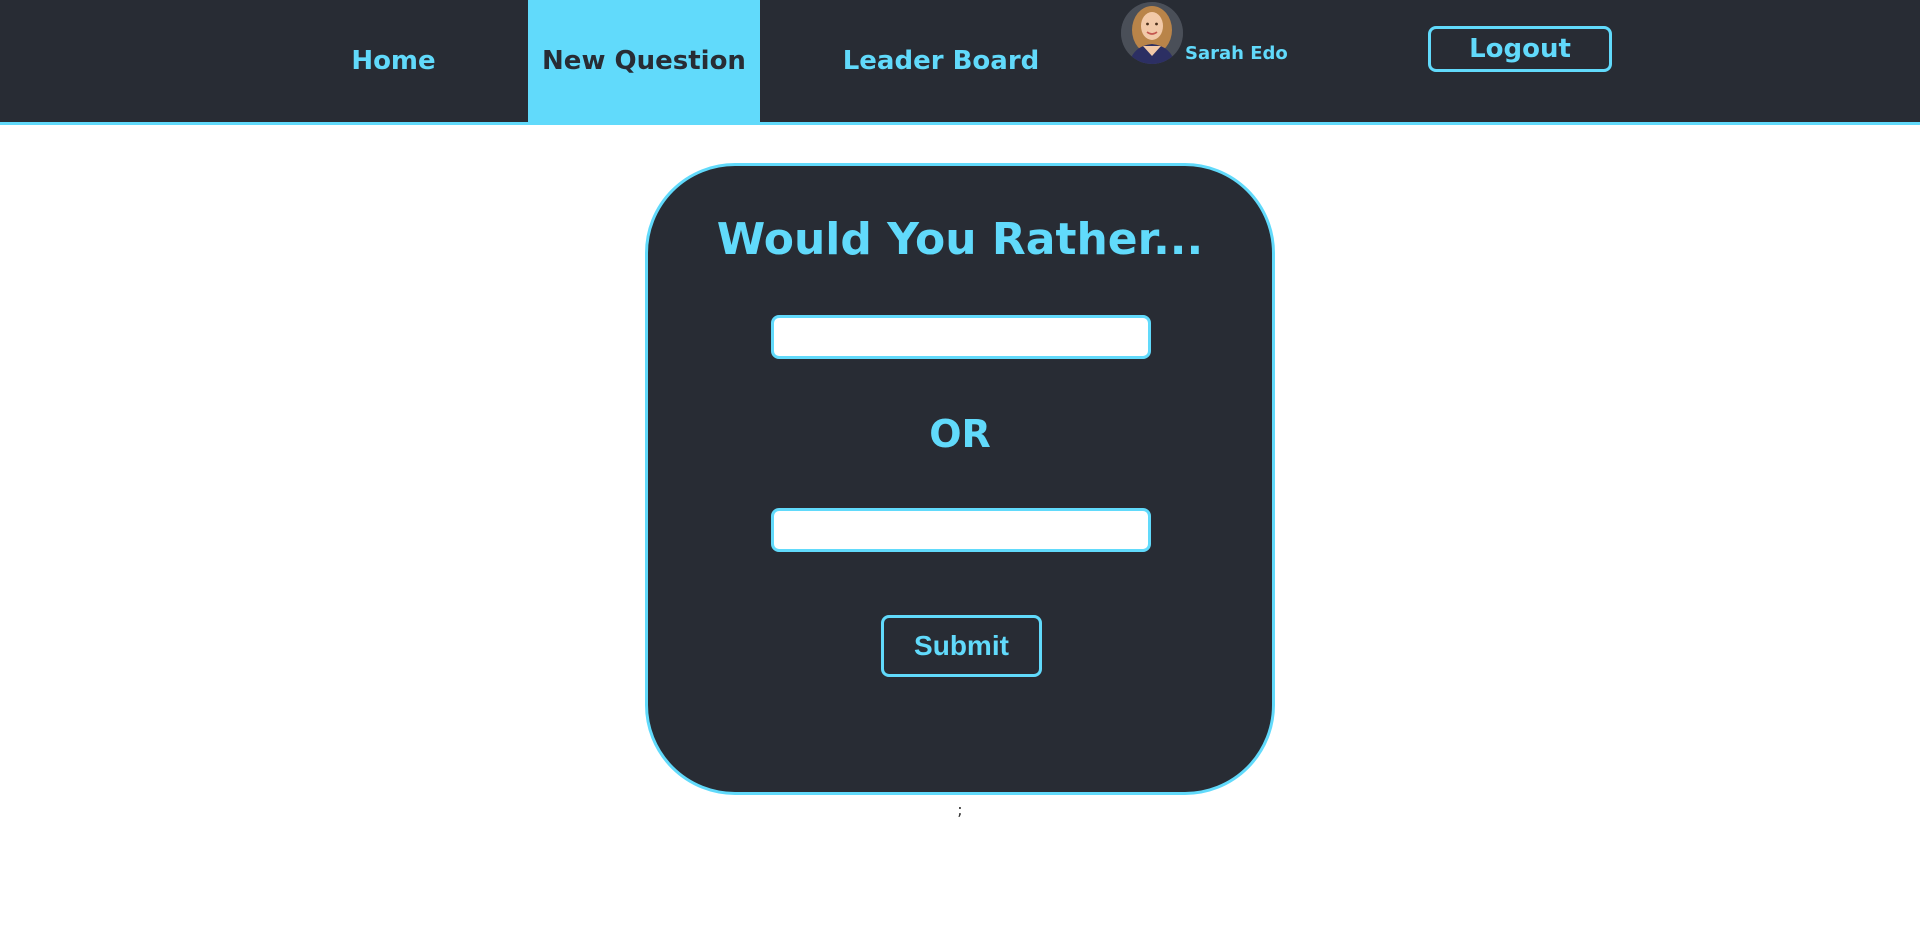  I want to click on submit-button: Submit, so click(961, 646).